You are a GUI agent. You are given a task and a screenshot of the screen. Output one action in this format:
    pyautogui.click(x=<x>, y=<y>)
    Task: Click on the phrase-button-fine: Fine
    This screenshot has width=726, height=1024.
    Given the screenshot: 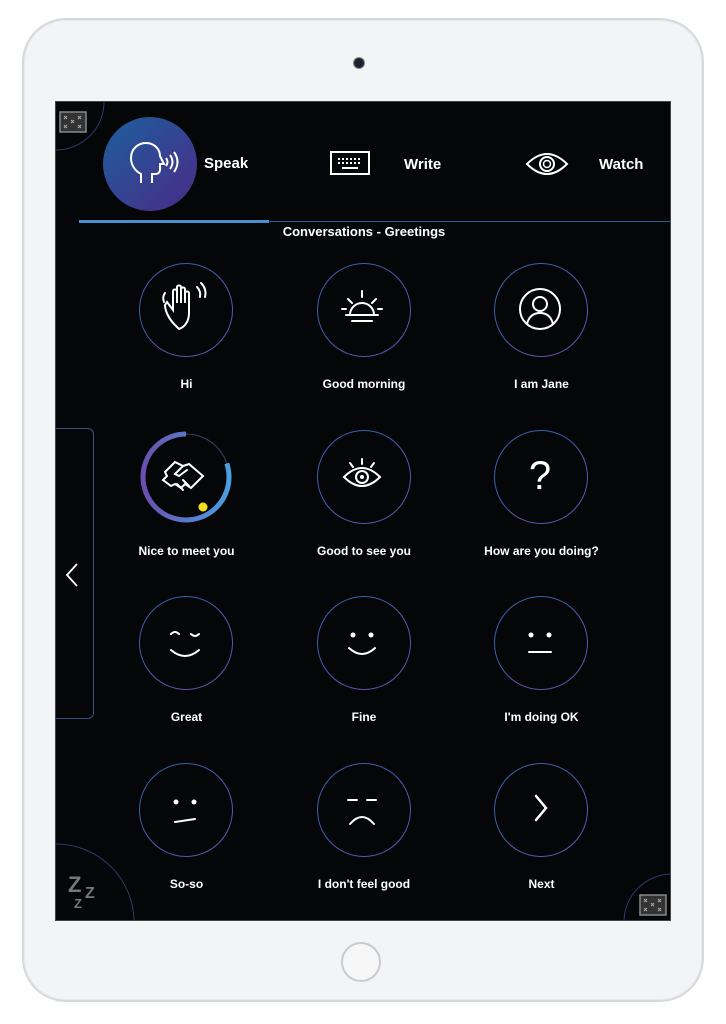 What is the action you would take?
    pyautogui.click(x=365, y=679)
    